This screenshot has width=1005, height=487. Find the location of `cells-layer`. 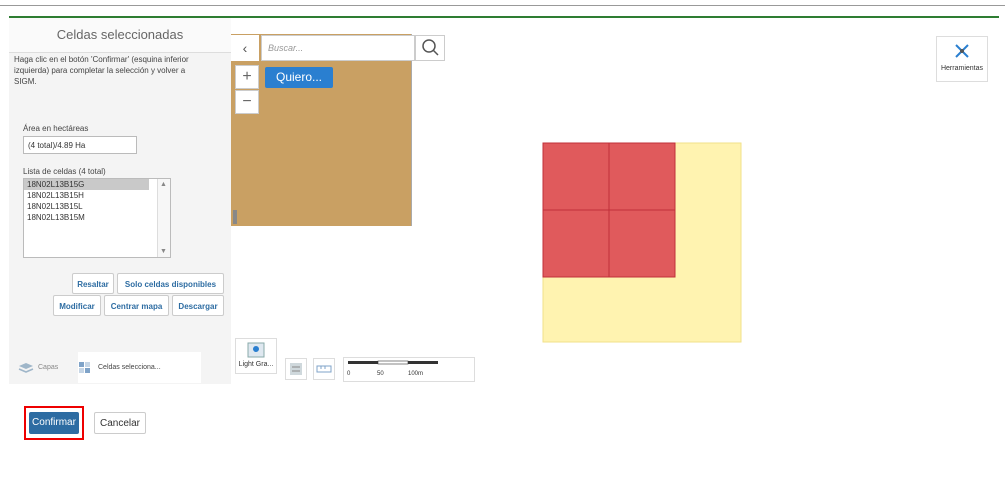

cells-layer is located at coordinates (642, 242).